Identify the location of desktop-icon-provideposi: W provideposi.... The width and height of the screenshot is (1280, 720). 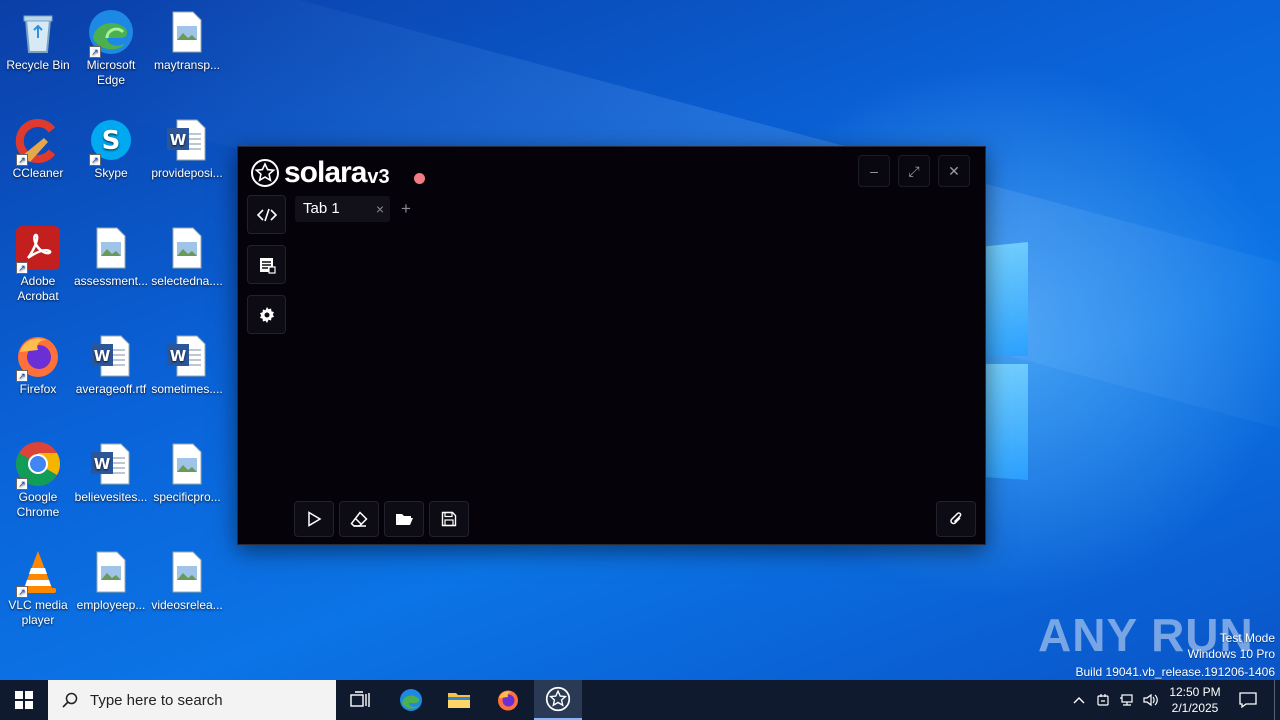
(187, 148).